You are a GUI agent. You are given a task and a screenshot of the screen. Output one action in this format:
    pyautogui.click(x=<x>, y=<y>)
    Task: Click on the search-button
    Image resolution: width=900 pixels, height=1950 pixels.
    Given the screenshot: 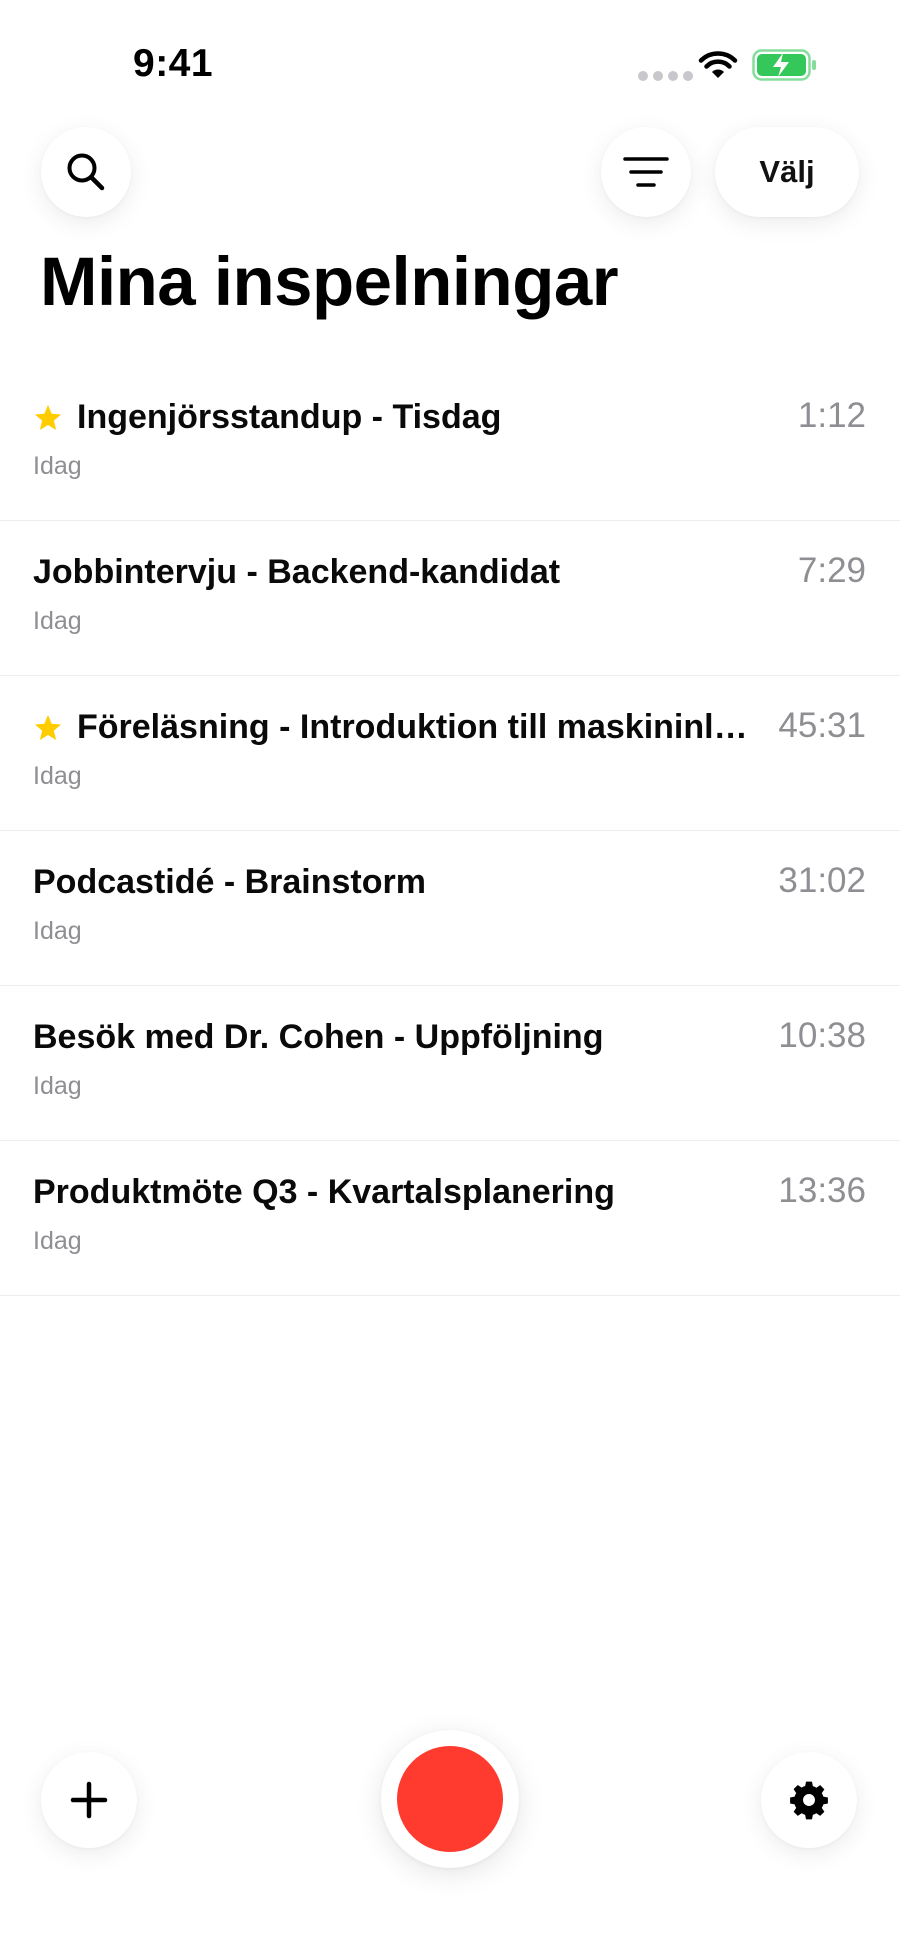 What is the action you would take?
    pyautogui.click(x=86, y=172)
    